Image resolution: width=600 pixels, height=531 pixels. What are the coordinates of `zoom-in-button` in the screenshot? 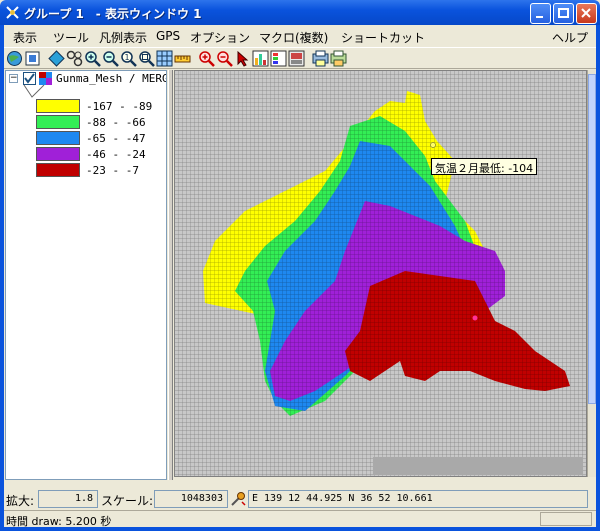 It's located at (92, 58).